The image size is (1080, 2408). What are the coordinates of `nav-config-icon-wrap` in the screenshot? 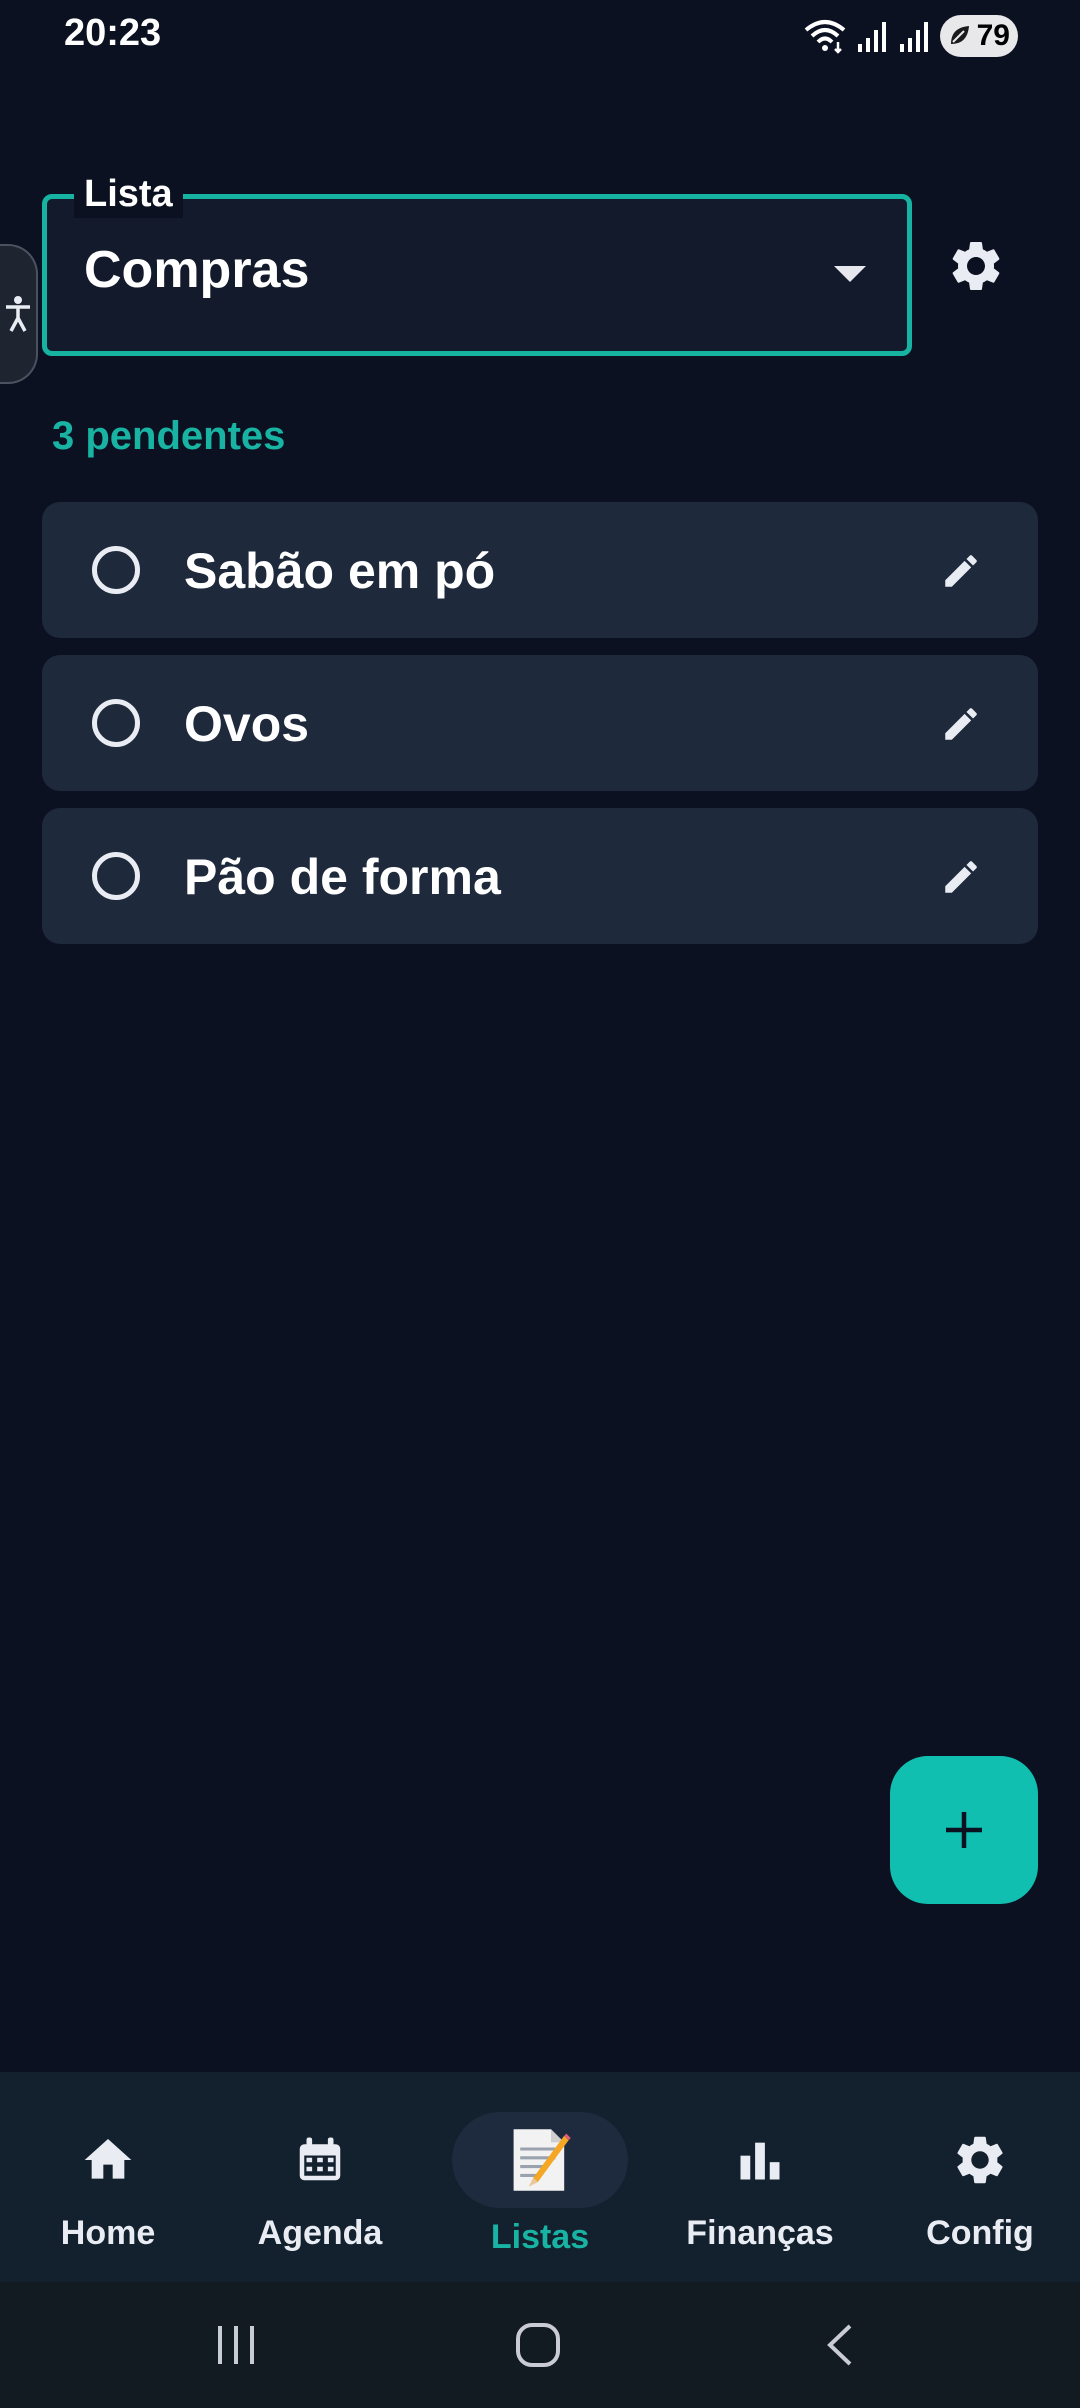 It's located at (980, 2160).